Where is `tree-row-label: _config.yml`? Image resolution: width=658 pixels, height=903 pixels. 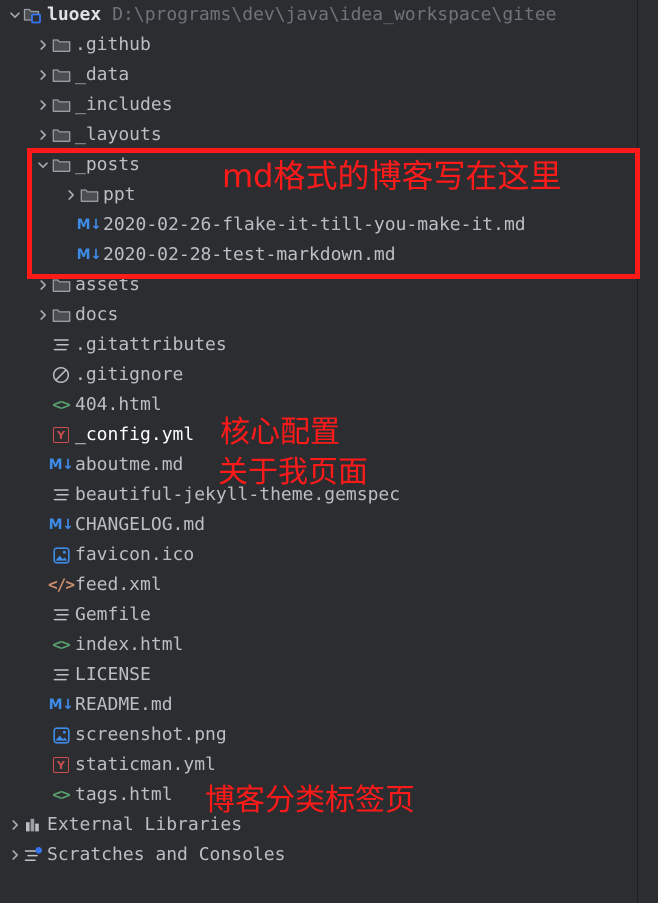 tree-row-label: _config.yml is located at coordinates (135, 434).